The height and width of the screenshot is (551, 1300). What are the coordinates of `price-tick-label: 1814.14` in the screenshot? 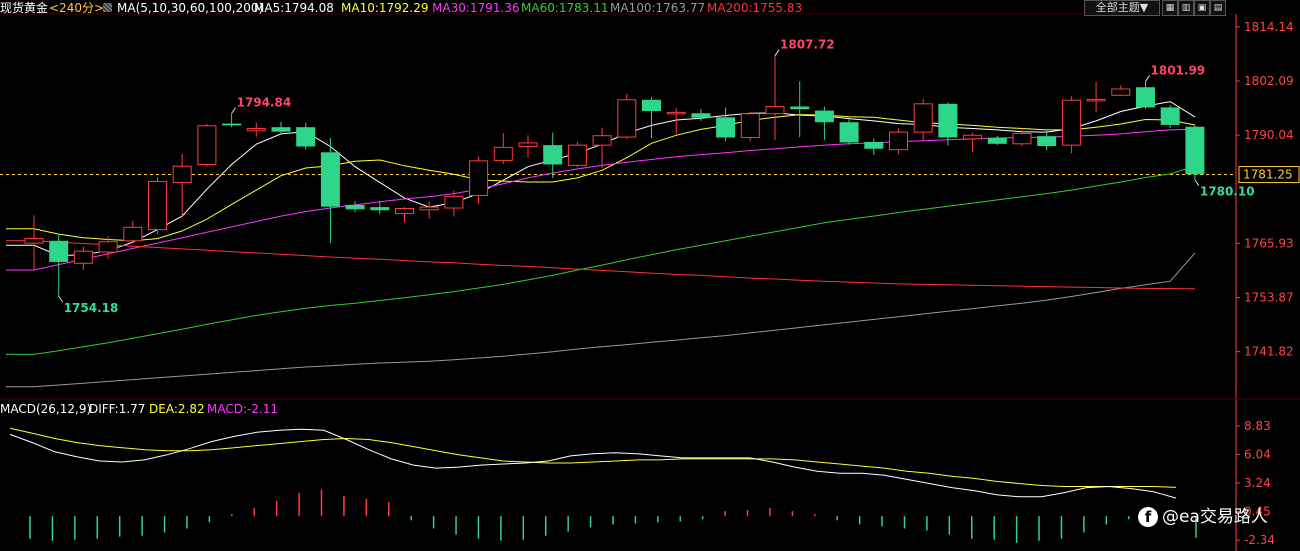 It's located at (1269, 27).